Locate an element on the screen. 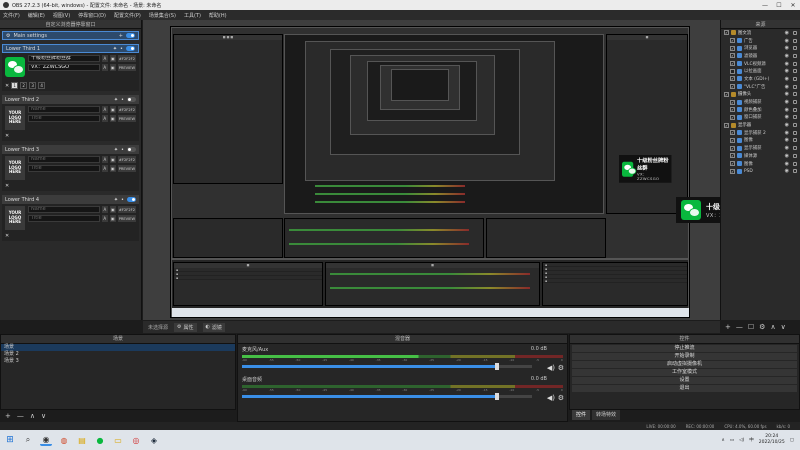  source-item: ✓ 图文流 ◉ is located at coordinates (760, 33).